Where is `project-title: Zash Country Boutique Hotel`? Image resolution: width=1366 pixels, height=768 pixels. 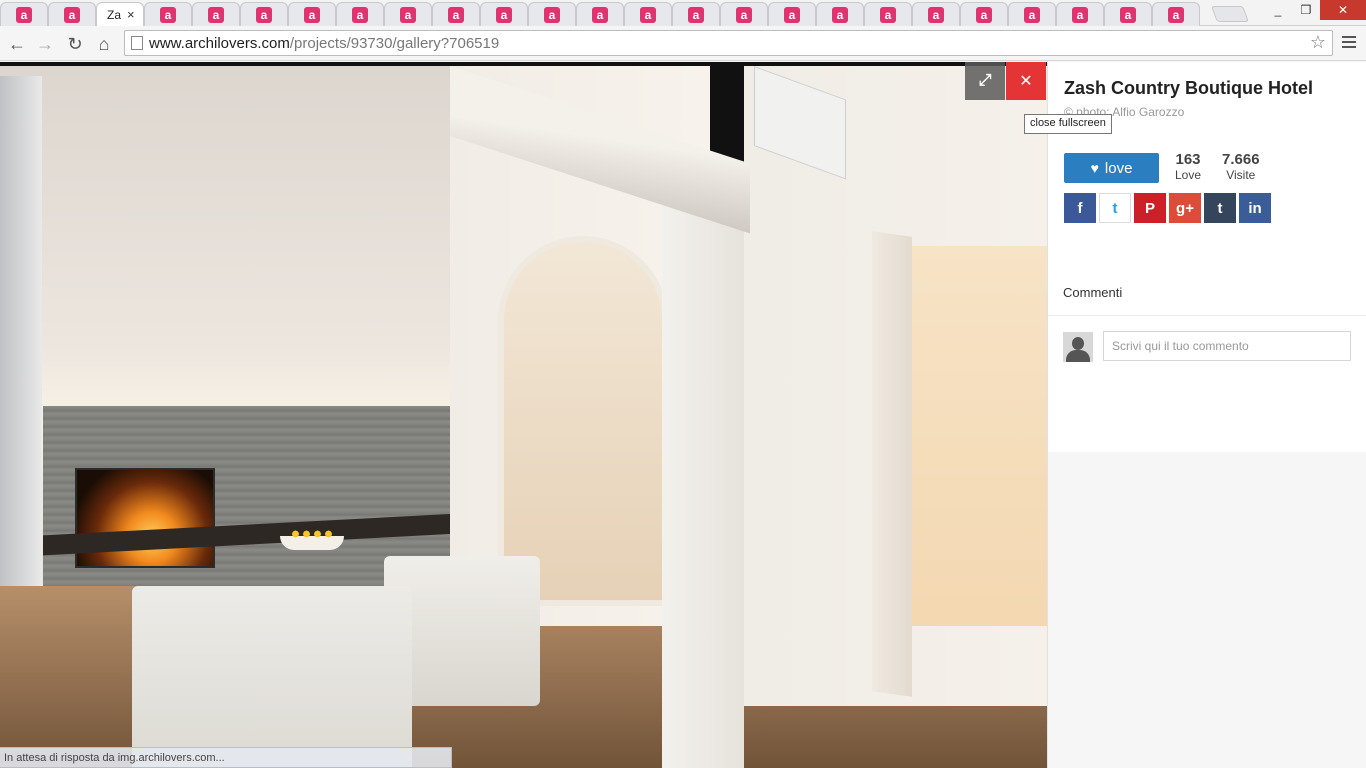 project-title: Zash Country Boutique Hotel is located at coordinates (1188, 88).